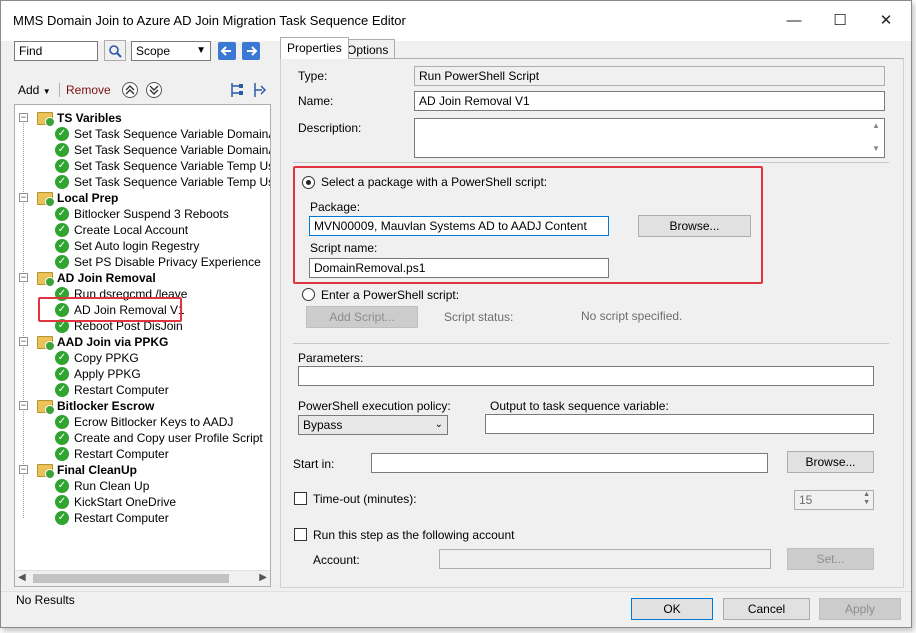  Describe the element at coordinates (251, 51) in the screenshot. I see `forward-button` at that location.